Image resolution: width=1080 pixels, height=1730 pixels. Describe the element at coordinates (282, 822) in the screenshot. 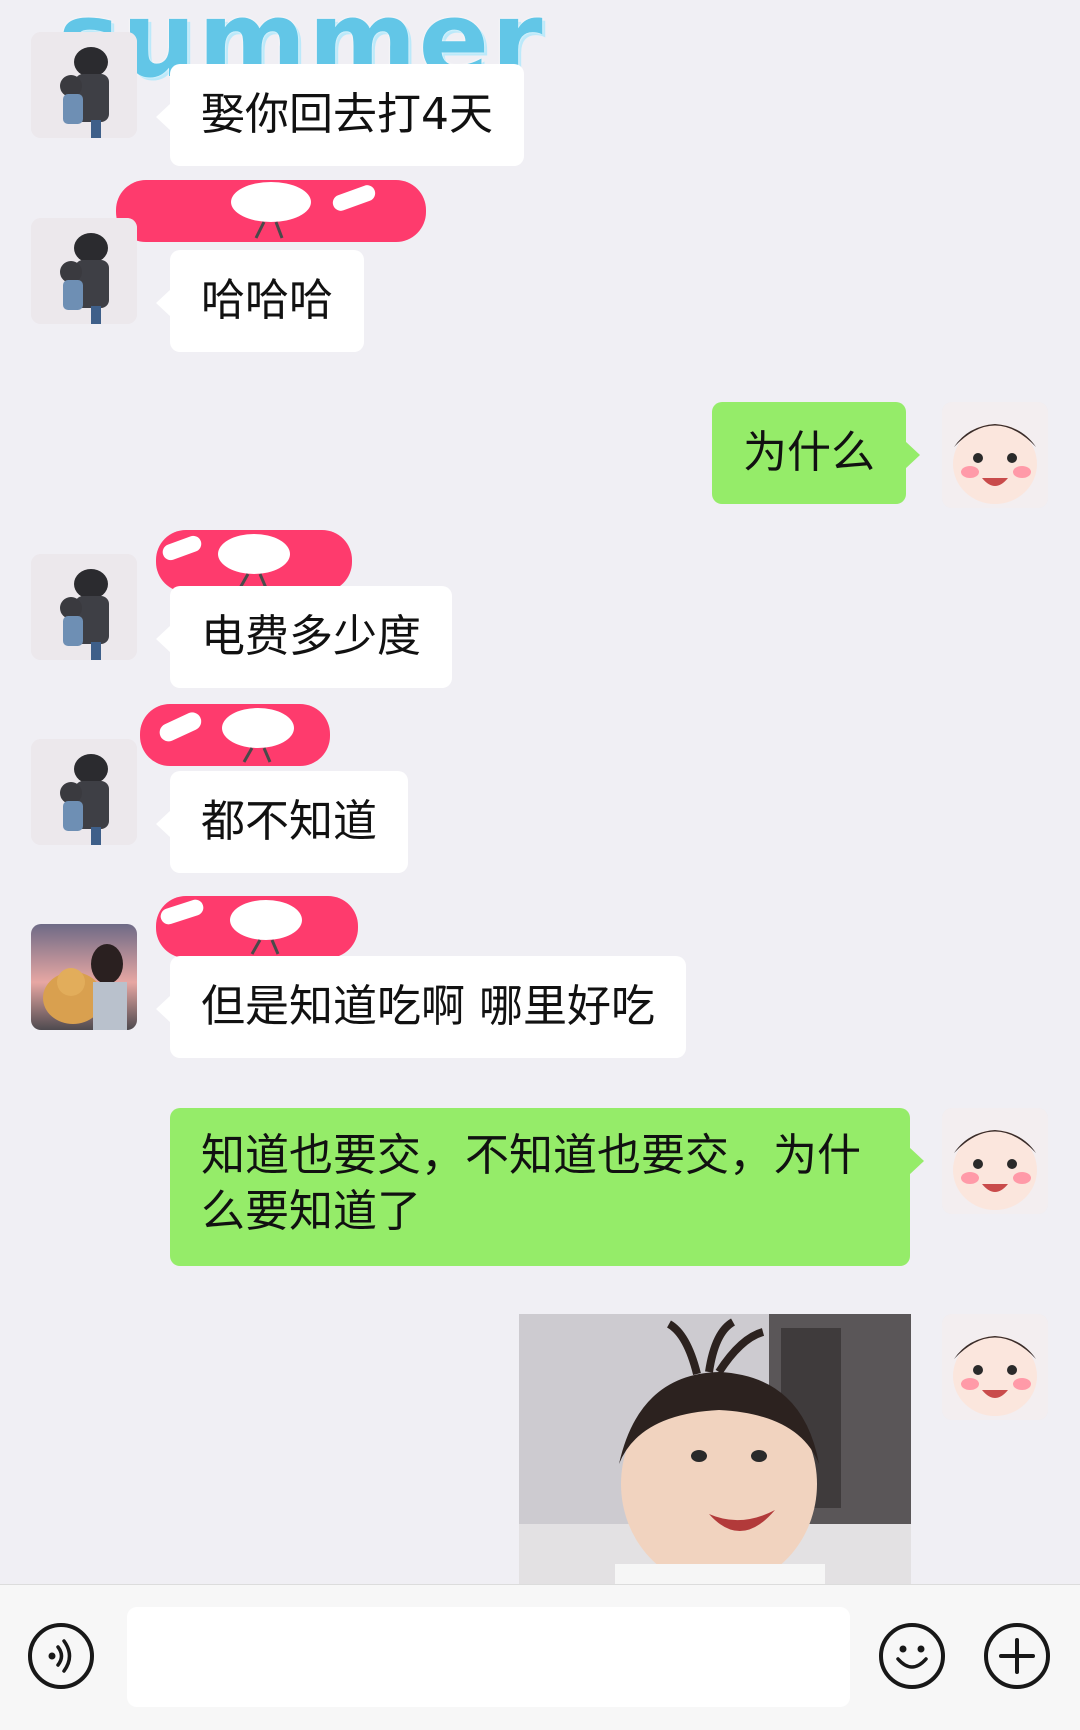

I see `message-bubble-incoming: 都不知道` at that location.